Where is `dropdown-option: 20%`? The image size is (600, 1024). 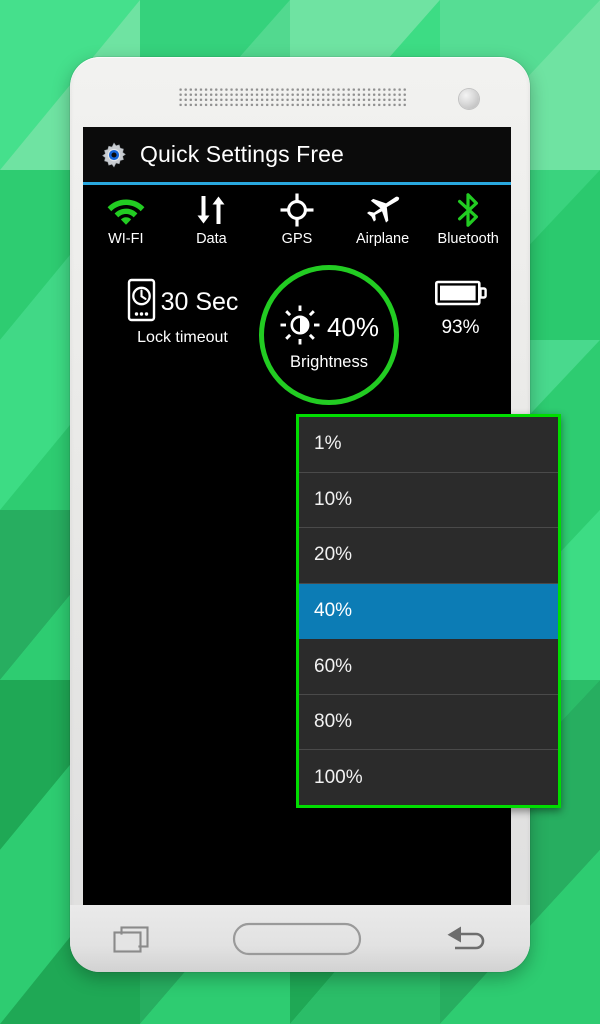
dropdown-option: 20% is located at coordinates (428, 556).